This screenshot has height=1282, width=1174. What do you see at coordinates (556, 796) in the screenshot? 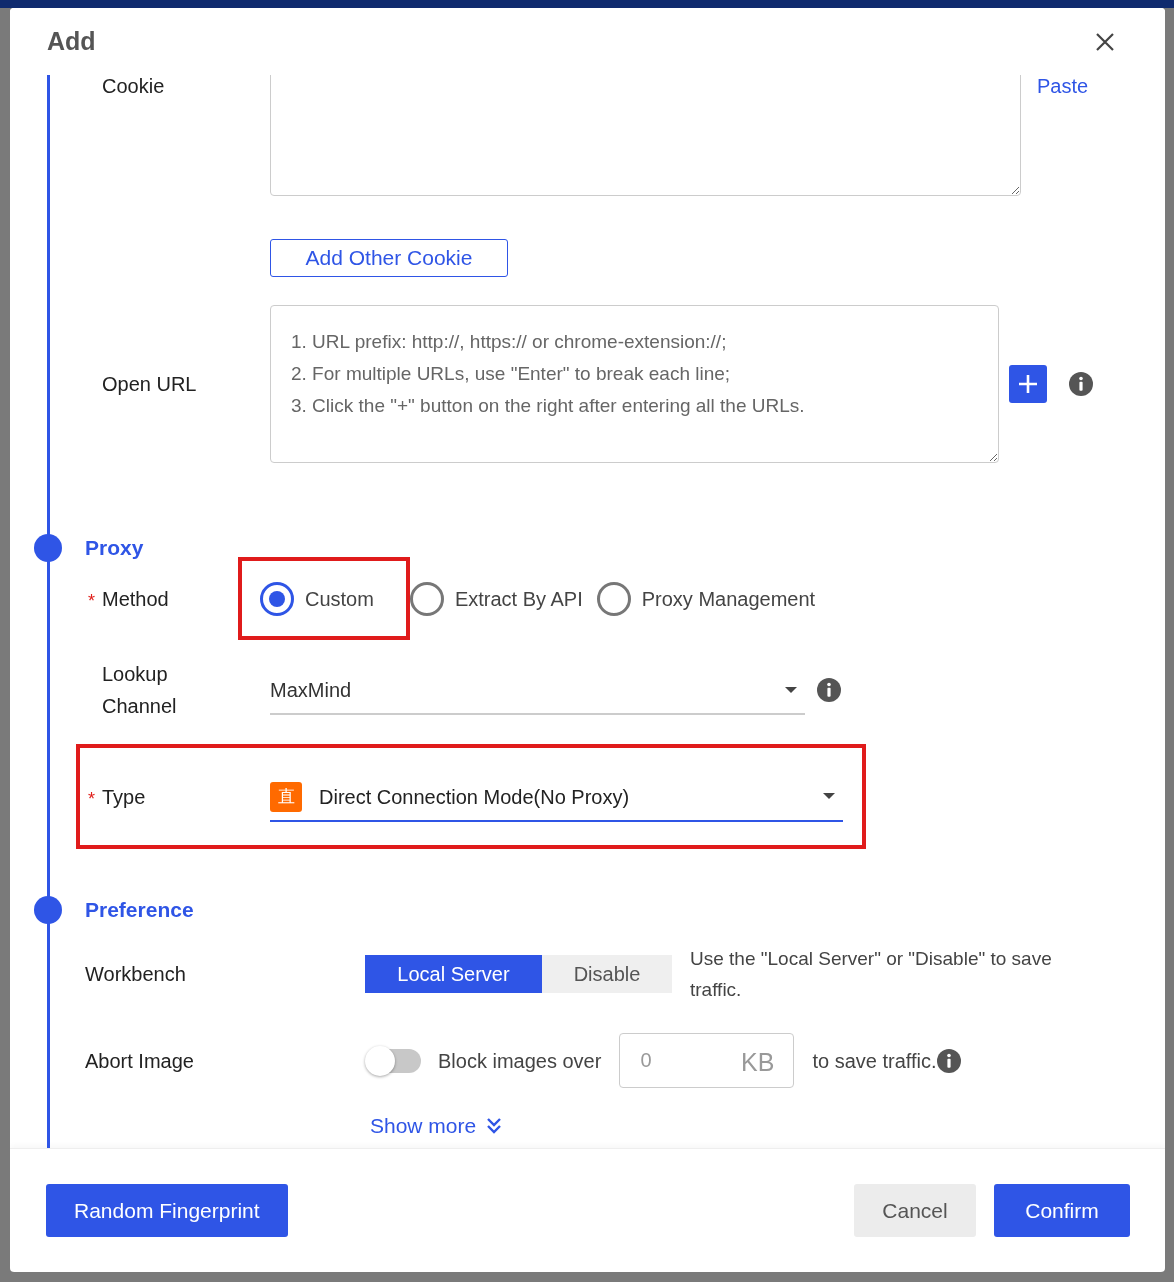
I see `proxy-type-select: 直 Direct Connection Mode(No Proxy)` at bounding box center [556, 796].